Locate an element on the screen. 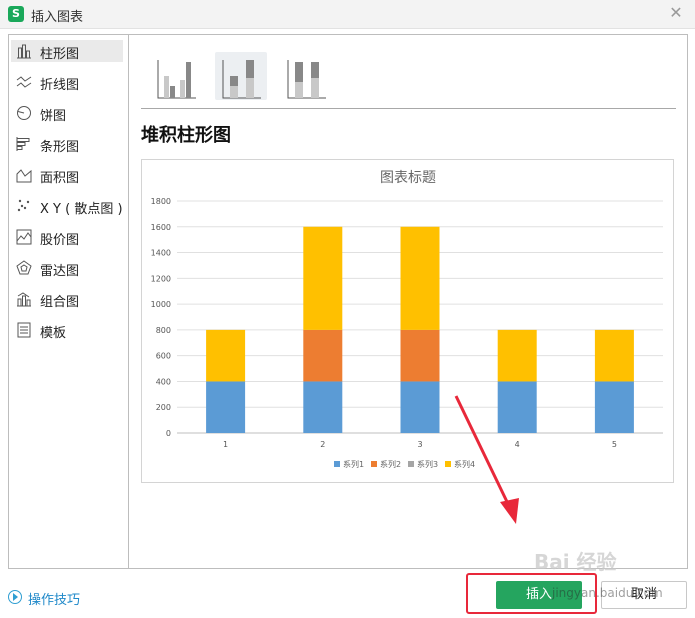 The image size is (695, 618). sidebar-item-template: 模板 is located at coordinates (67, 330).